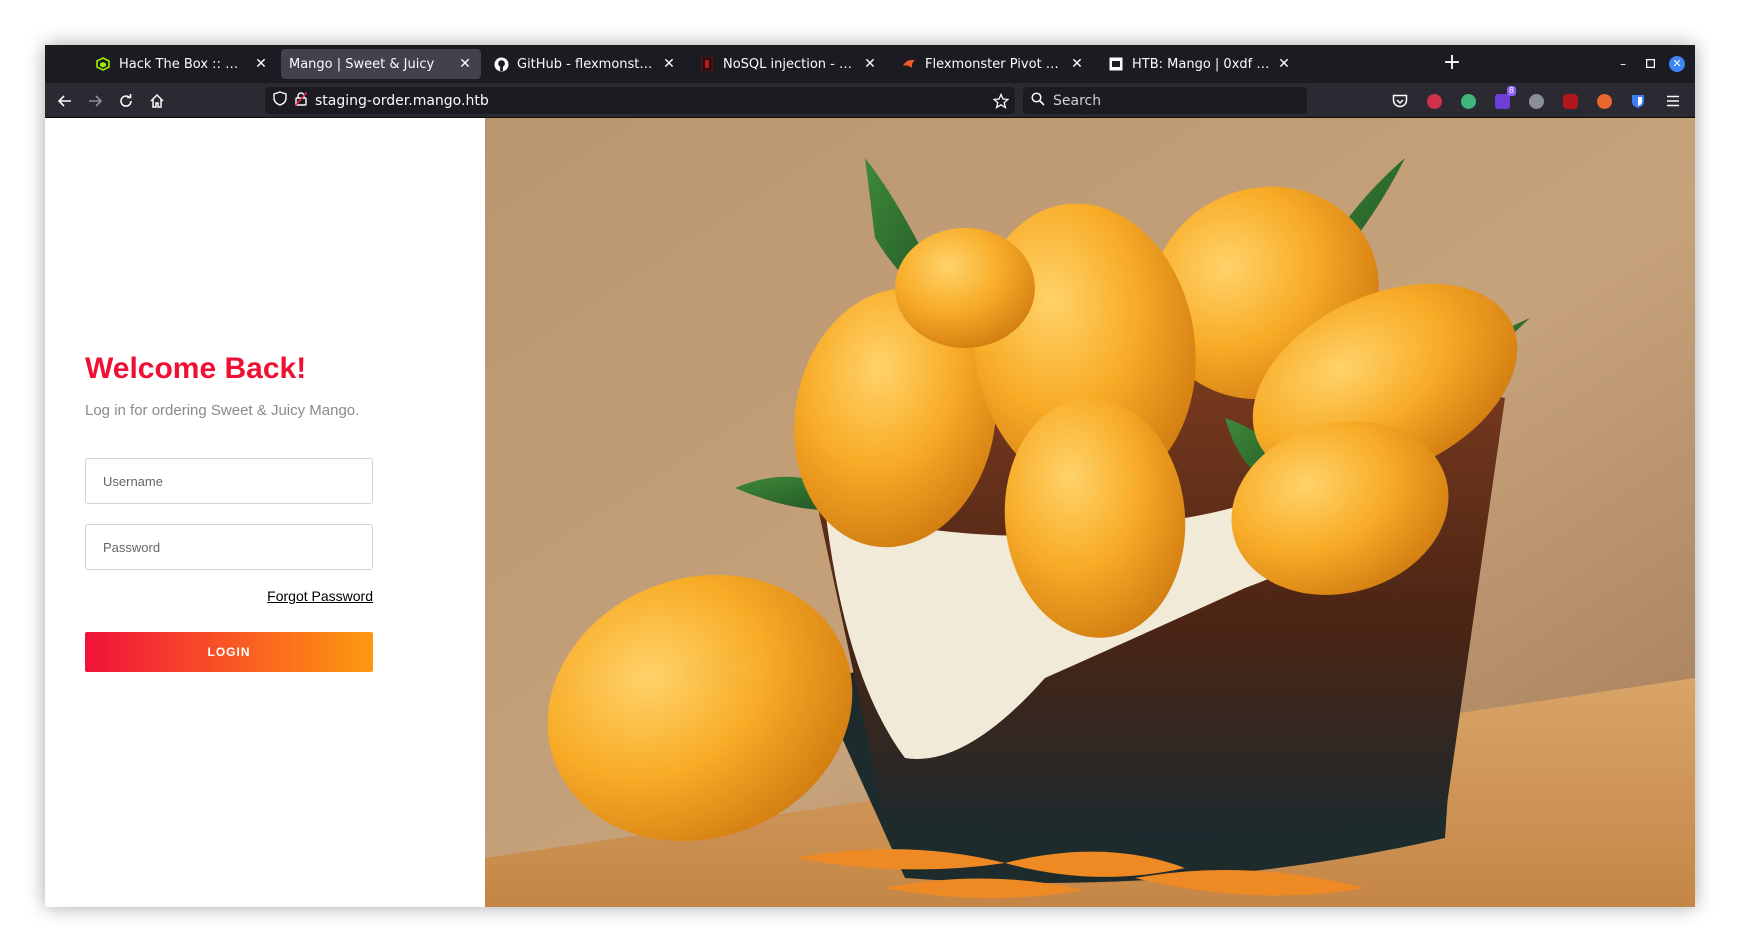 This screenshot has width=1740, height=952. I want to click on page-title: Welcome Back!, so click(196, 368).